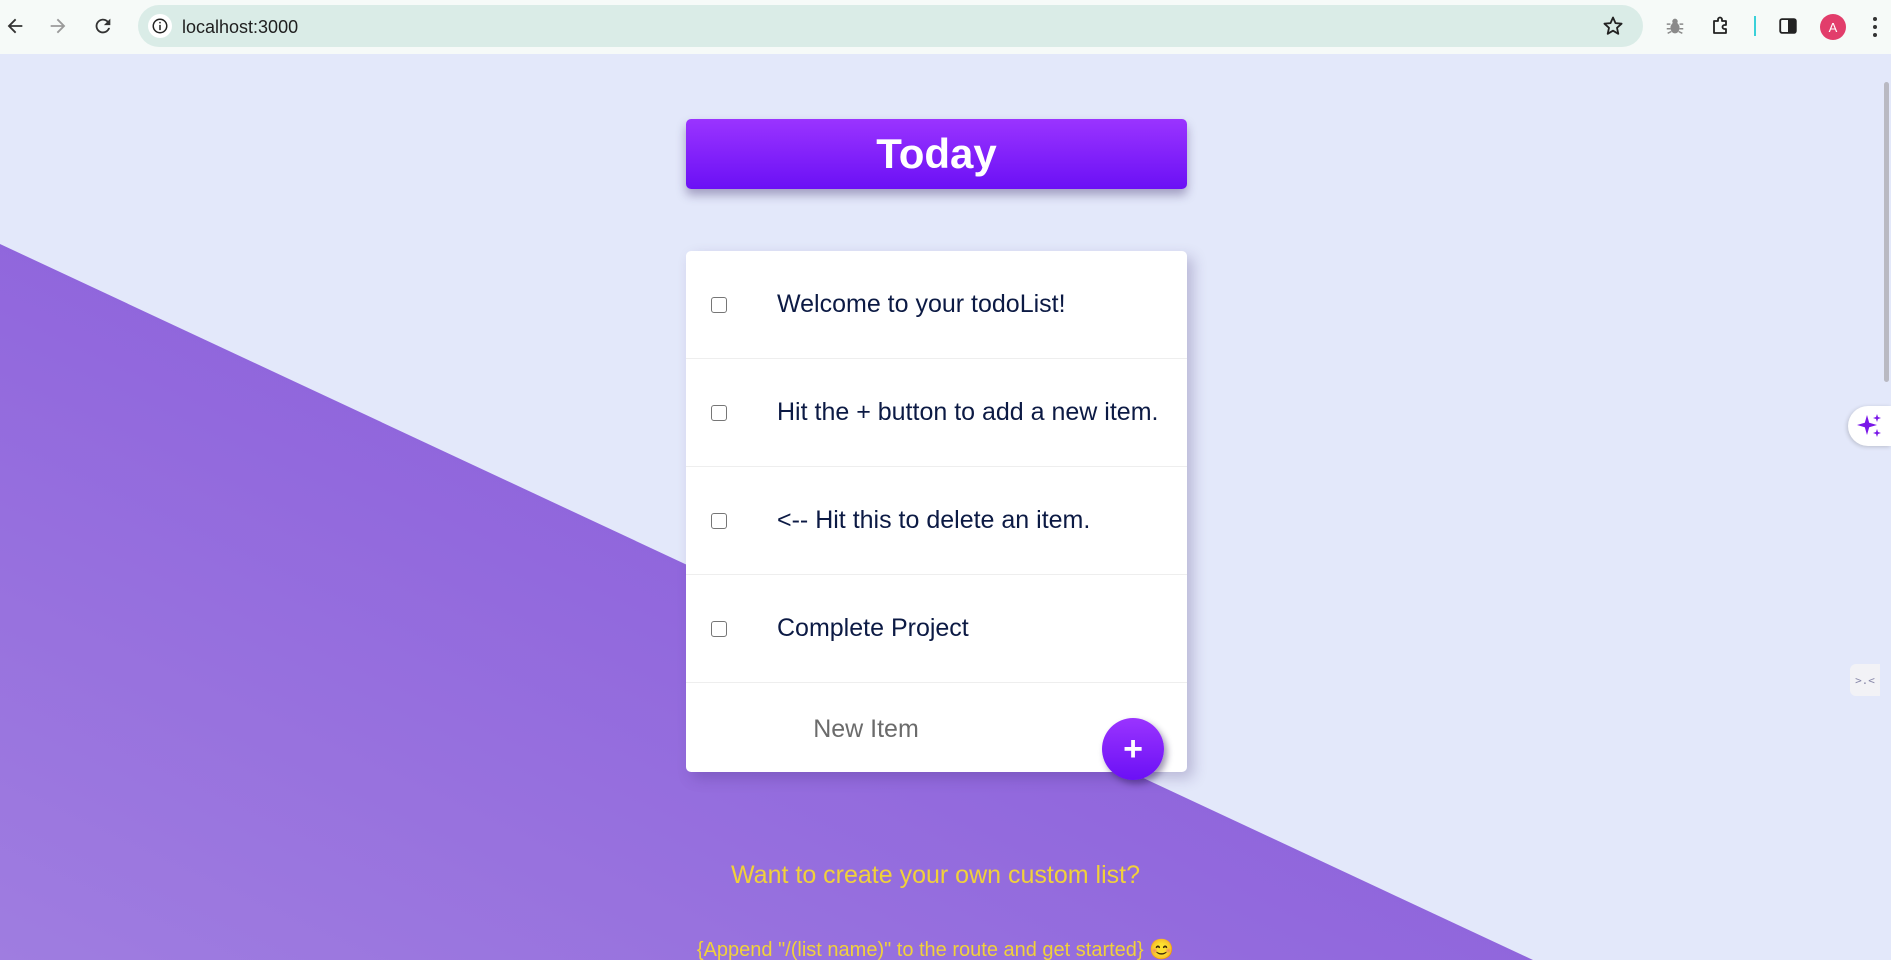 The height and width of the screenshot is (960, 1891). I want to click on sparkle-icon, so click(1868, 425).